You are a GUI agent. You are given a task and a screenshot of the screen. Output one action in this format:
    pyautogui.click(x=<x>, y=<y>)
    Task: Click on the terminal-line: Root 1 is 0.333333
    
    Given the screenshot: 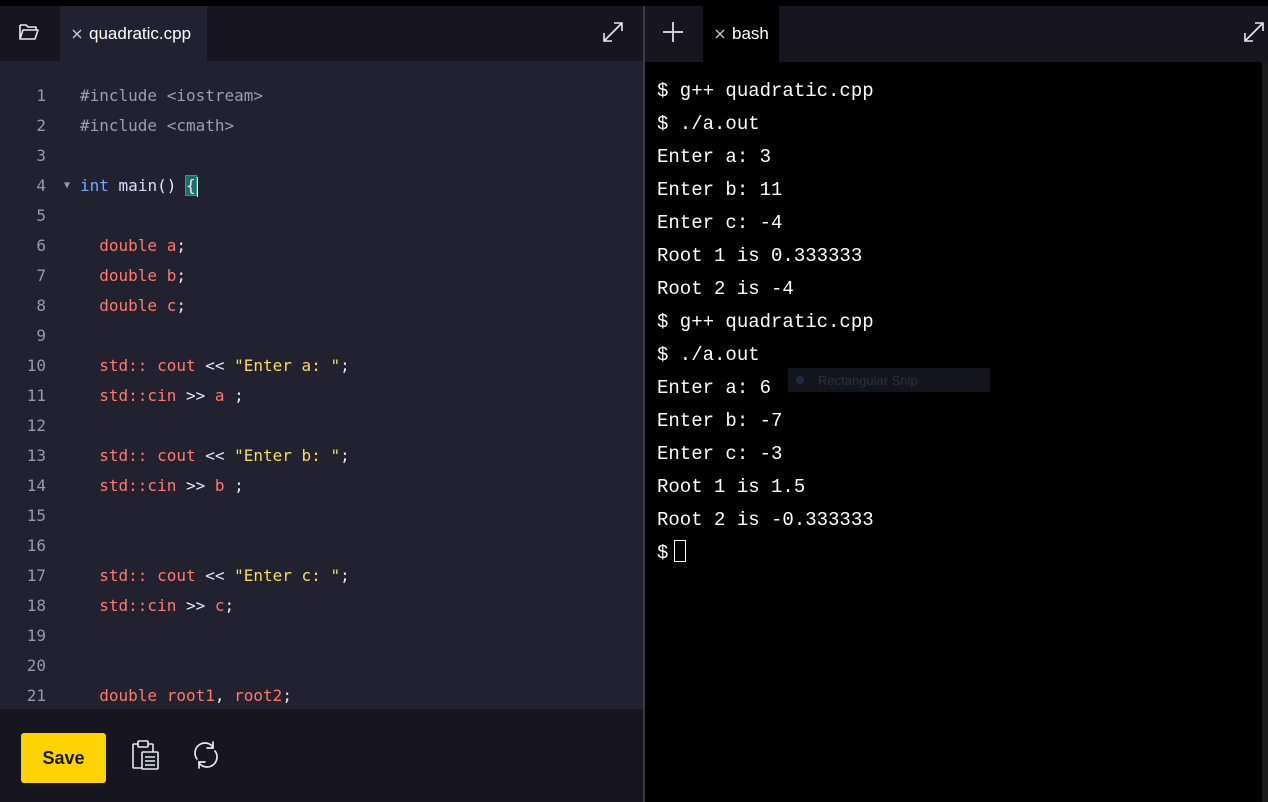 What is the action you would take?
    pyautogui.click(x=760, y=256)
    